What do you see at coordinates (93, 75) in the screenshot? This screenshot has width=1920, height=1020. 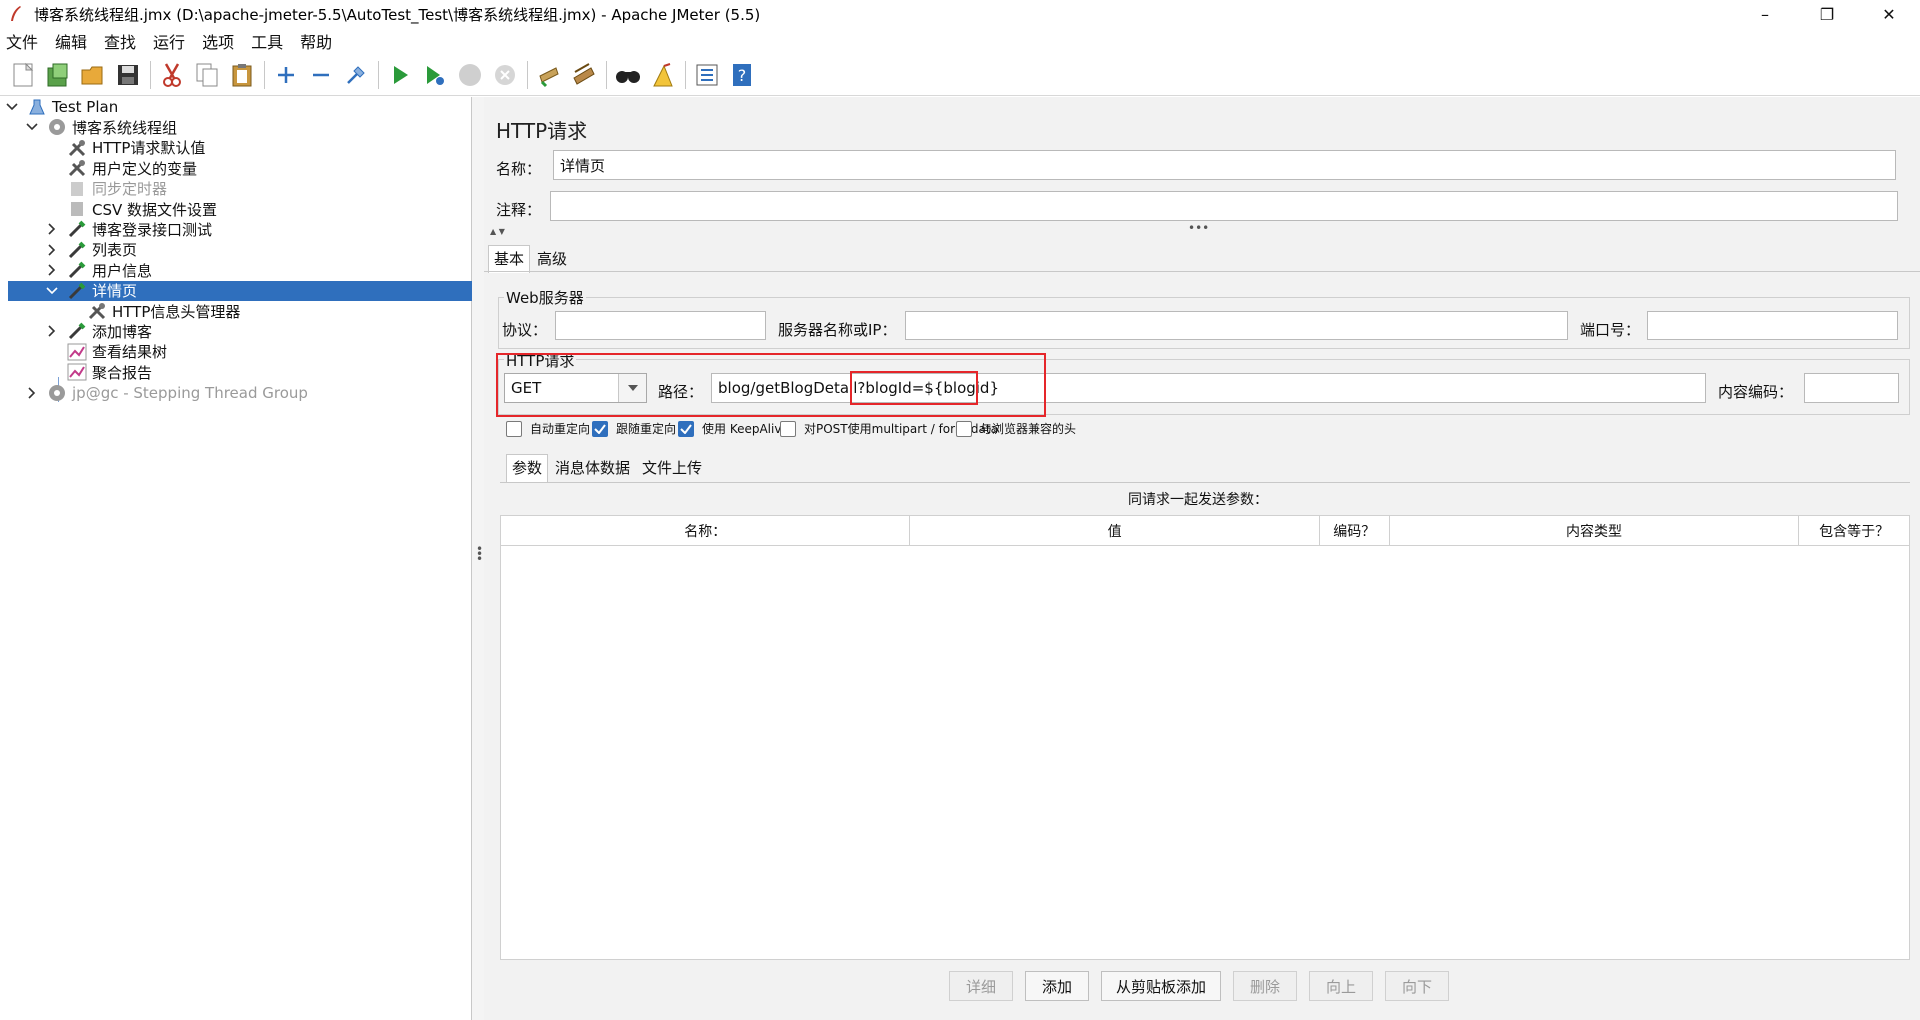 I see `open-button` at bounding box center [93, 75].